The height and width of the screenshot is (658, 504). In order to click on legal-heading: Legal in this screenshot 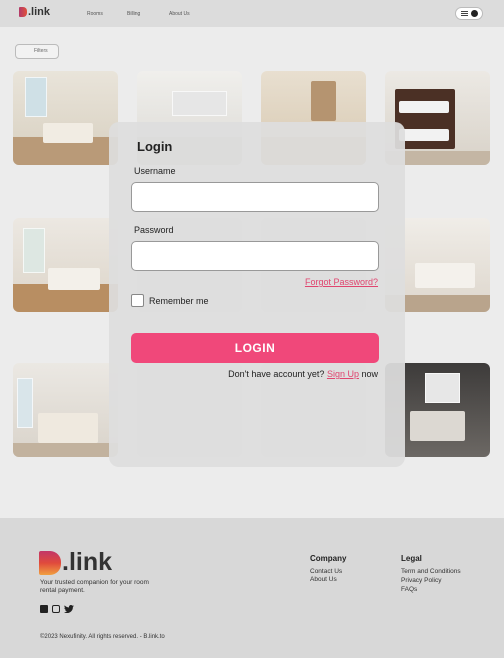, I will do `click(411, 558)`.